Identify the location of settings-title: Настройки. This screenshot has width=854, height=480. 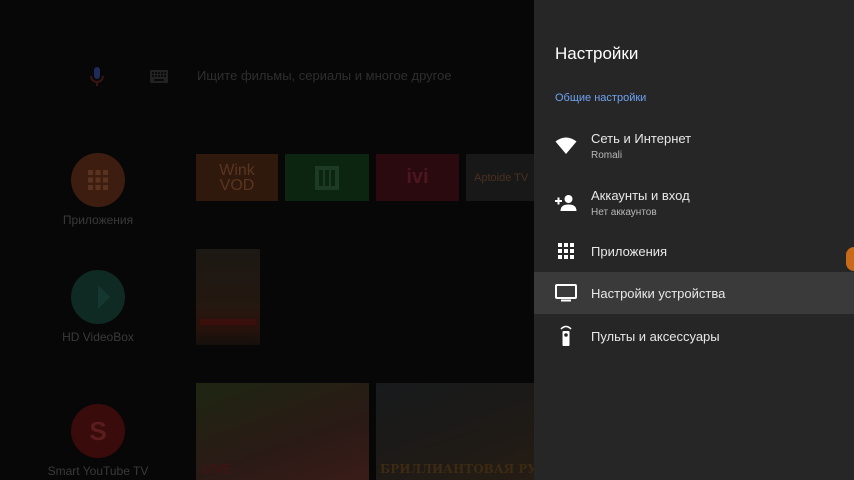
(597, 53).